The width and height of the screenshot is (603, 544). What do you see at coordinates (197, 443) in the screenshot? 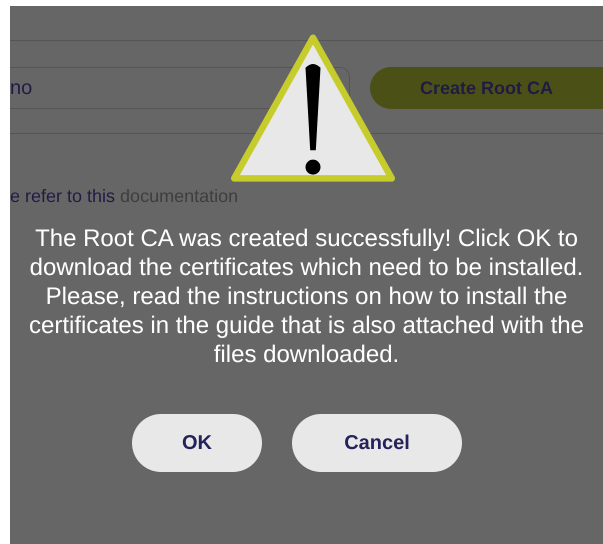
I see `ok-button: OK` at bounding box center [197, 443].